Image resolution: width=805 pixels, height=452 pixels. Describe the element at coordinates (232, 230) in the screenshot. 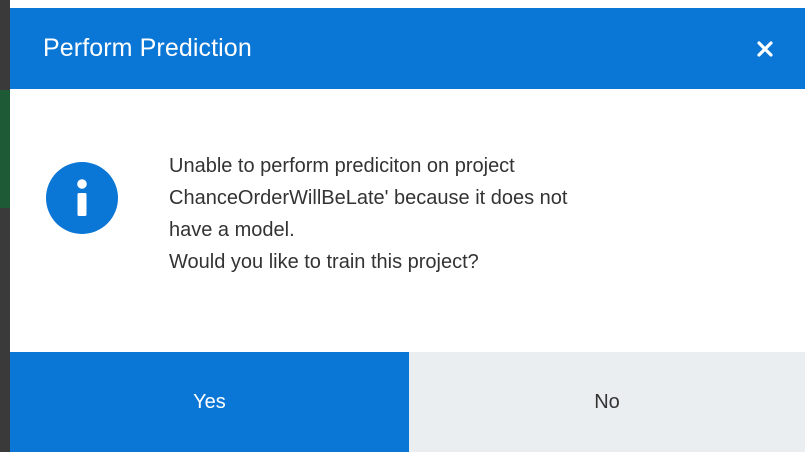

I see `message-line: have a model.` at that location.